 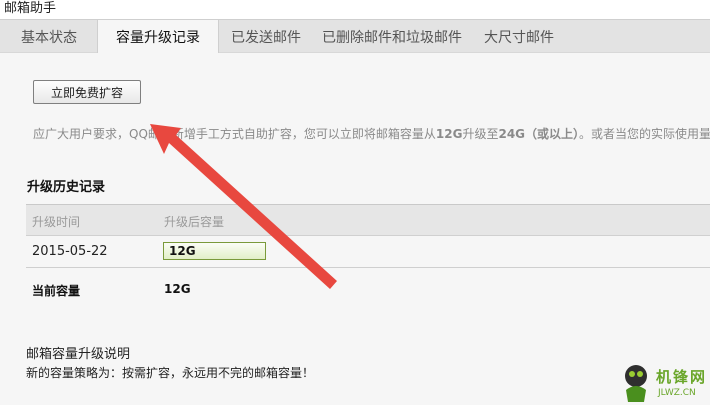 What do you see at coordinates (170, 373) in the screenshot?
I see `explain-text: 新的容量策略为：按需扩容，永远用不完的邮箱容量！` at bounding box center [170, 373].